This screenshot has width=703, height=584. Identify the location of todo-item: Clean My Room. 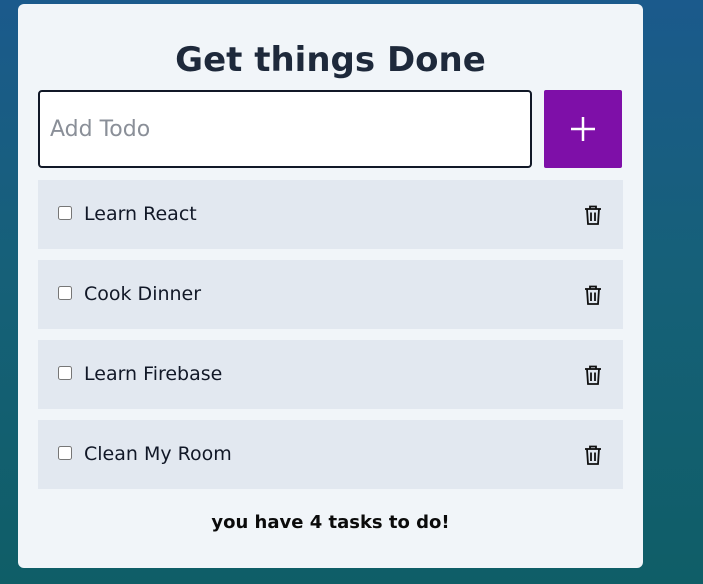
(330, 454).